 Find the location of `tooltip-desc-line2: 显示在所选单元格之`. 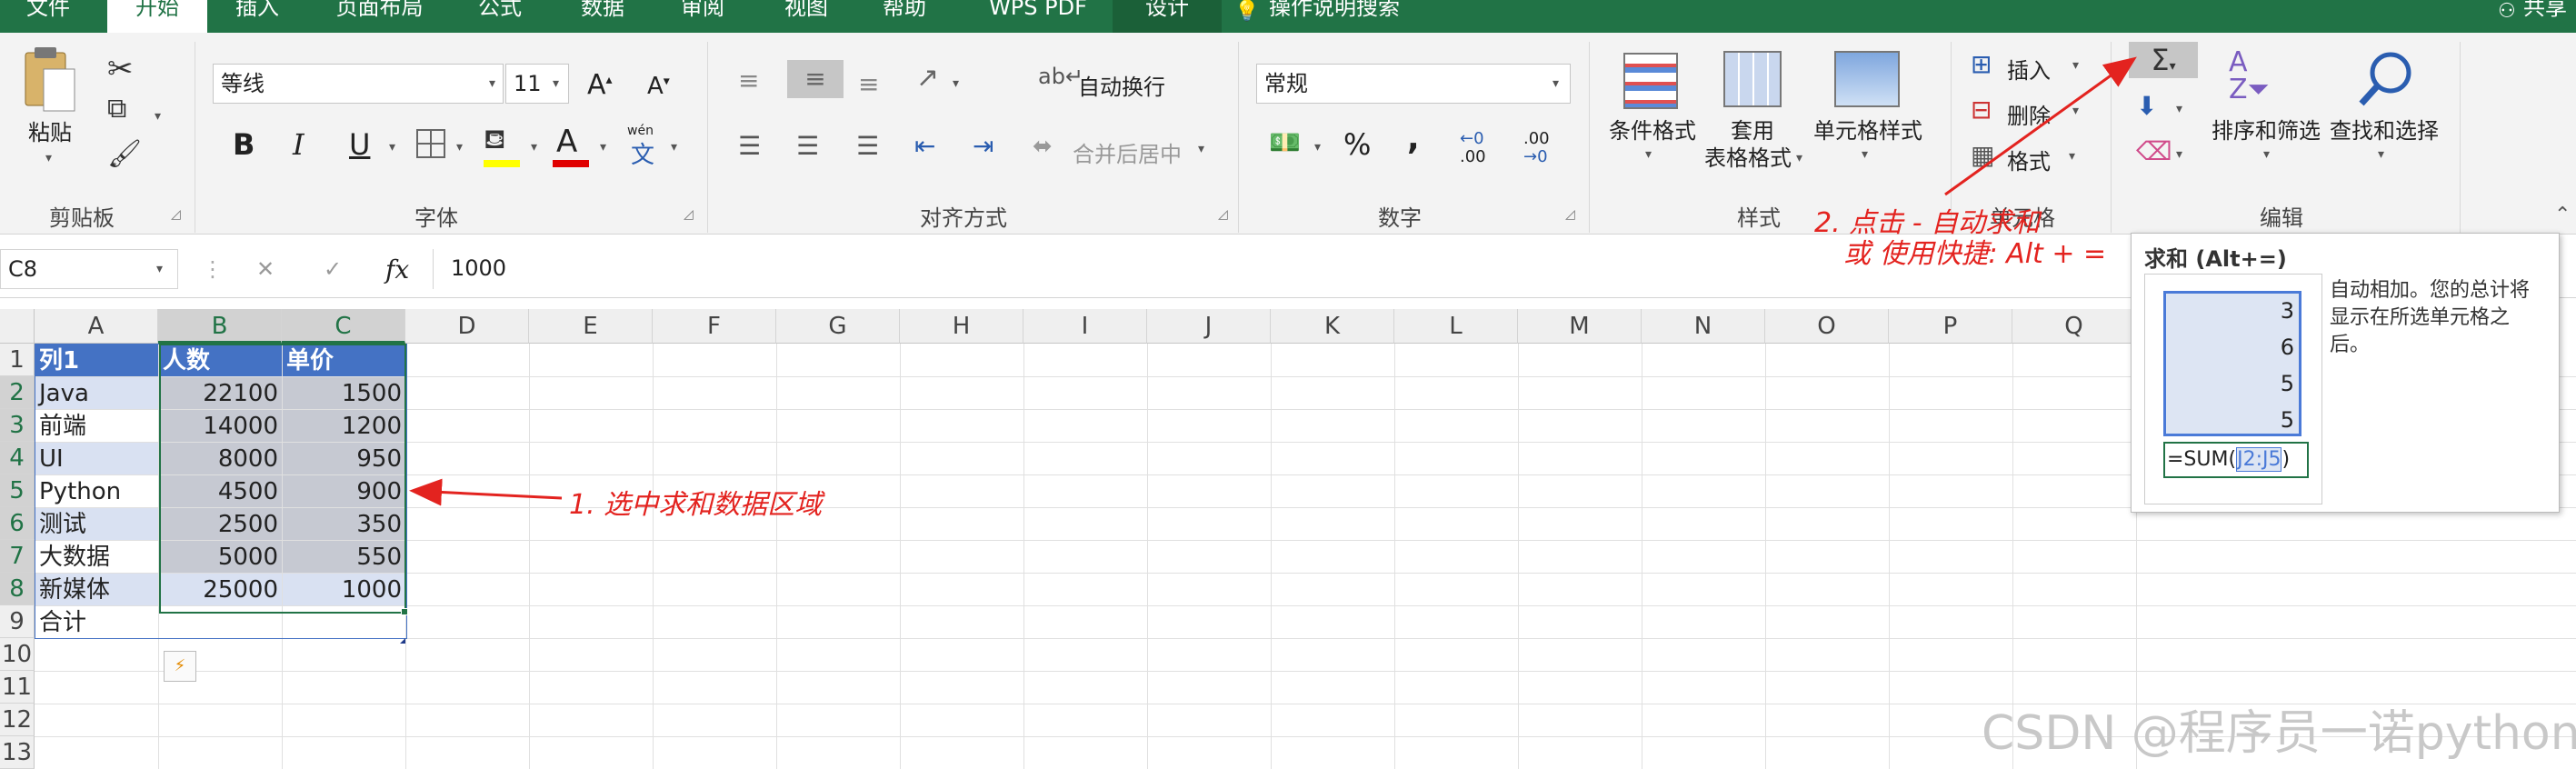

tooltip-desc-line2: 显示在所选单元格之 is located at coordinates (2420, 317).